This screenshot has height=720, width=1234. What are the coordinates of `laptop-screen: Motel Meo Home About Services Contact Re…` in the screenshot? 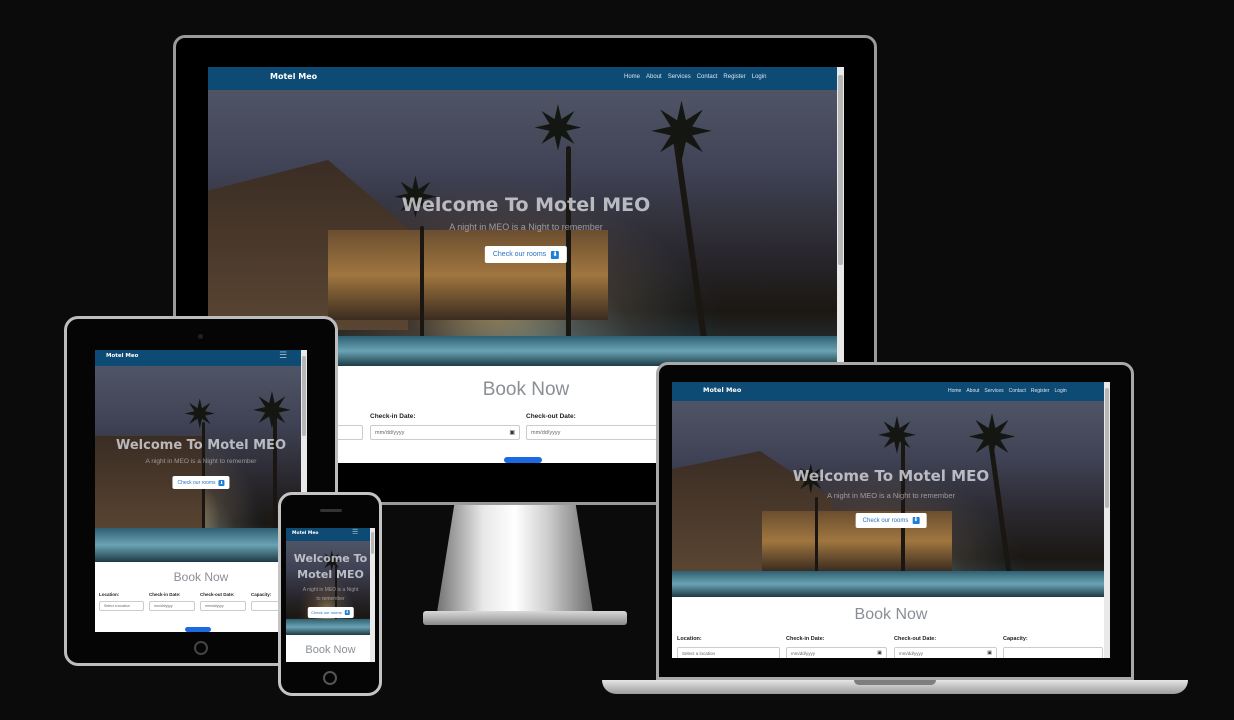 It's located at (891, 520).